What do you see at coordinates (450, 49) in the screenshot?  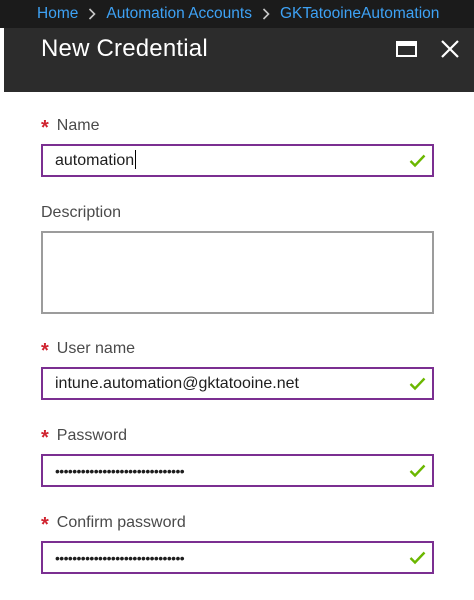 I see `close-icon` at bounding box center [450, 49].